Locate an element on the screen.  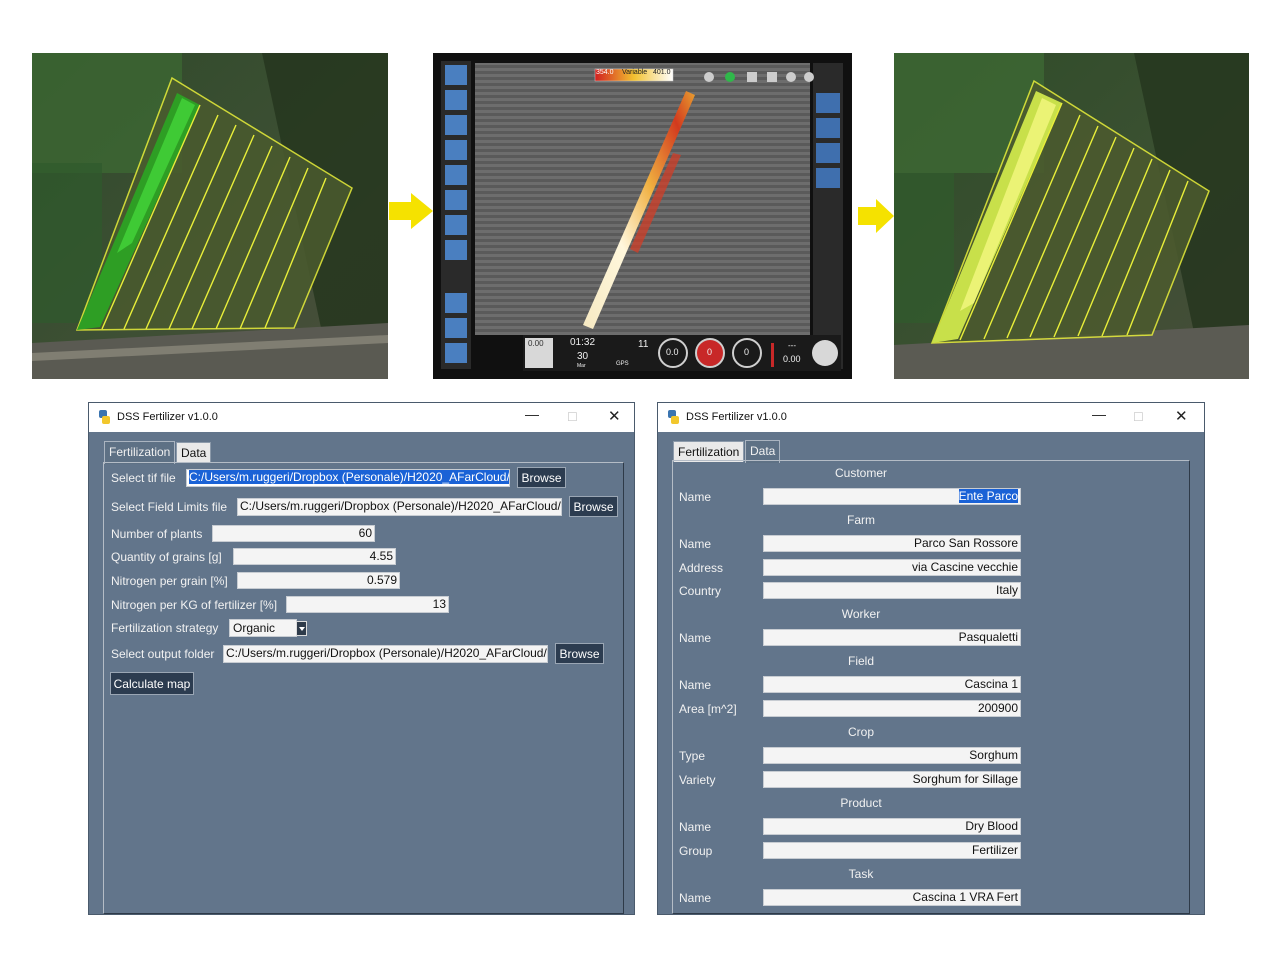
crop-type-label: Type is located at coordinates (692, 756).